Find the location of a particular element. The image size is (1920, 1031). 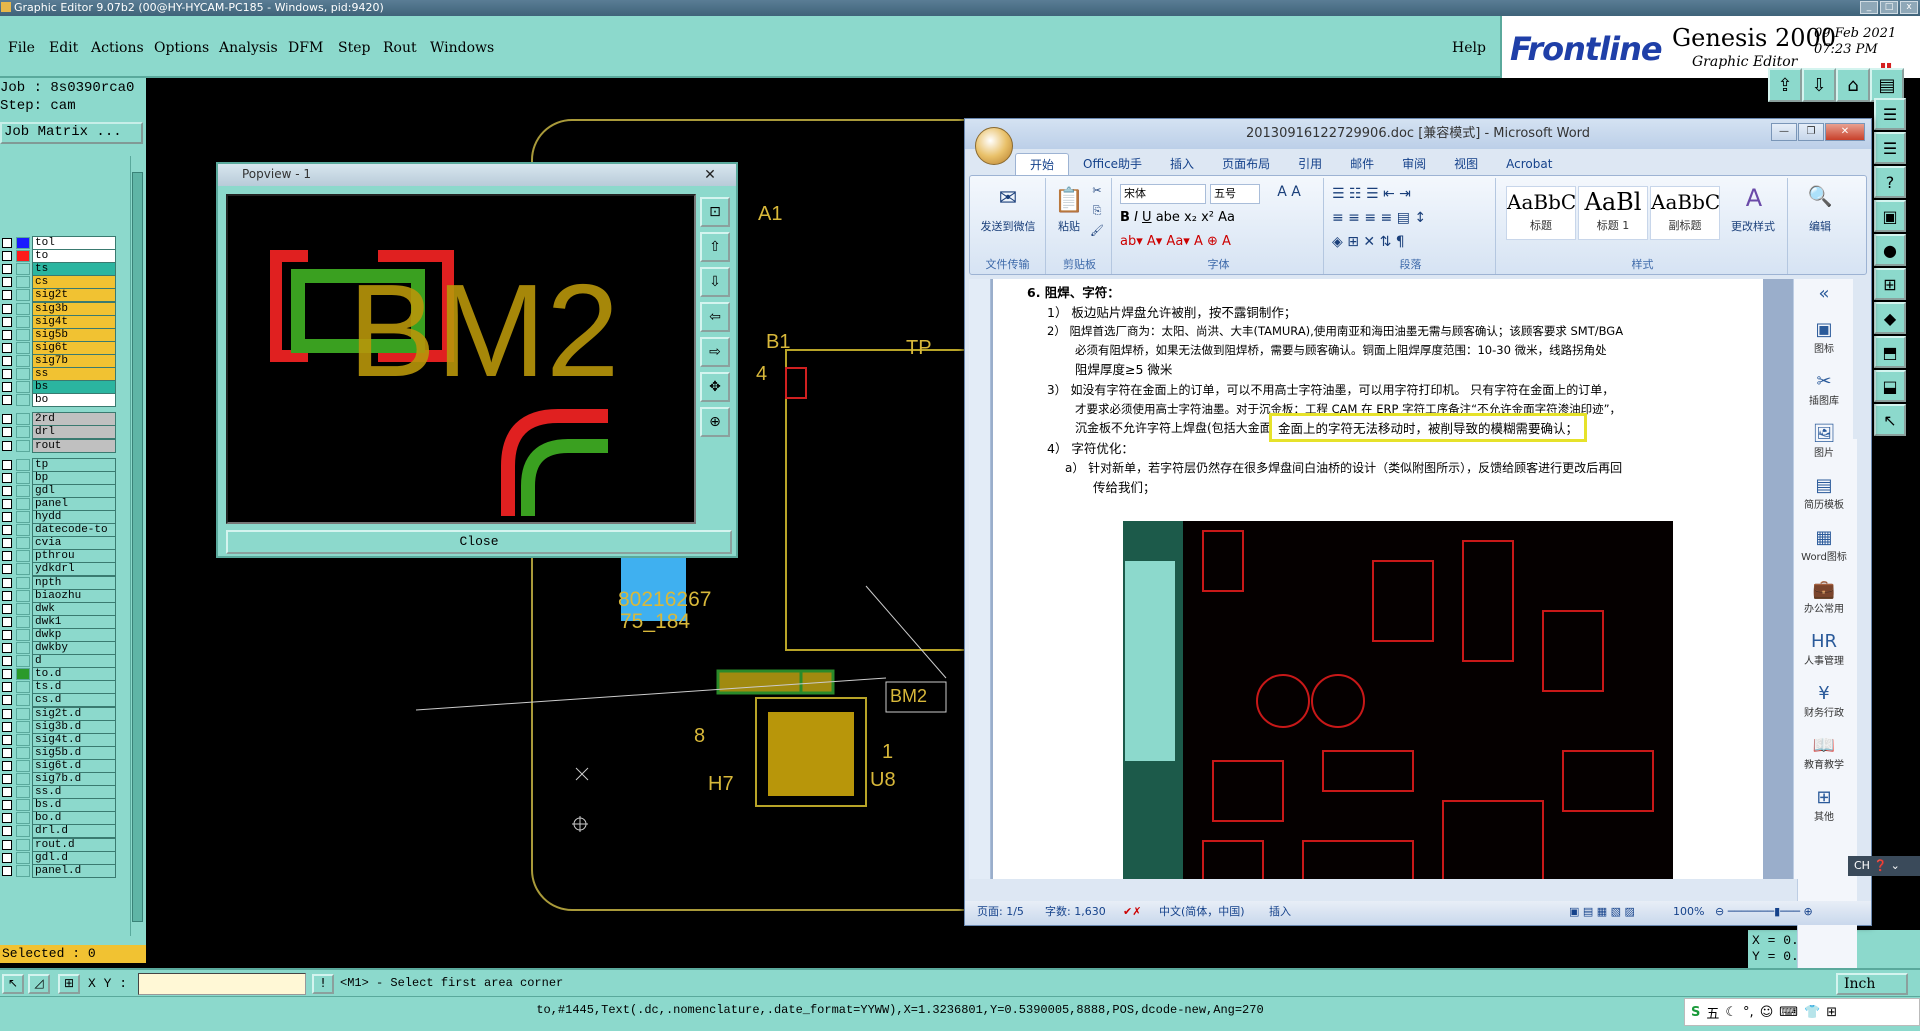

layer-name: bo.d is located at coordinates (74, 818).